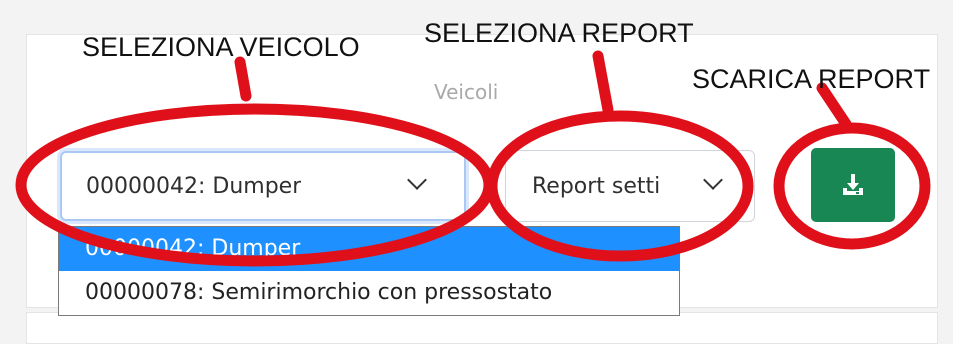  What do you see at coordinates (596, 186) in the screenshot?
I see `report-select-value: Report setti` at bounding box center [596, 186].